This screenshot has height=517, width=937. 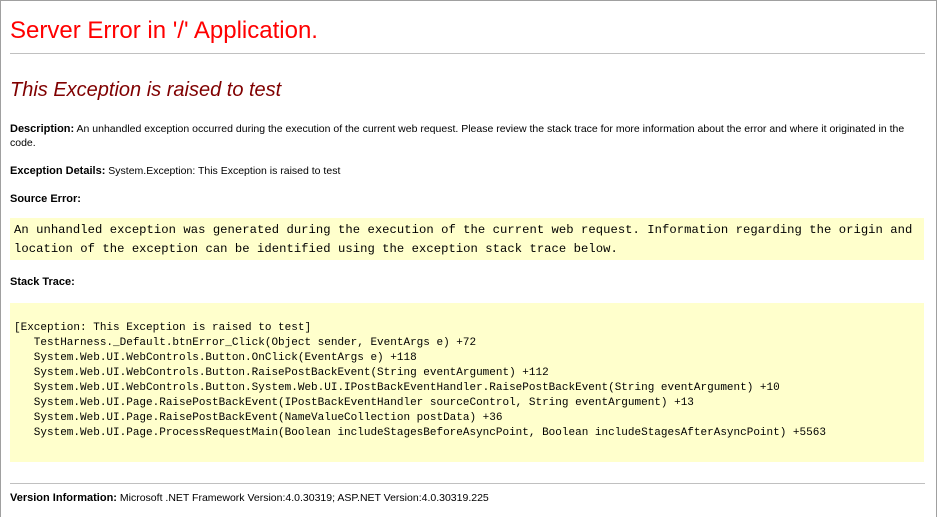 I want to click on stack-trace-heading: Stack Trace:, so click(x=42, y=282).